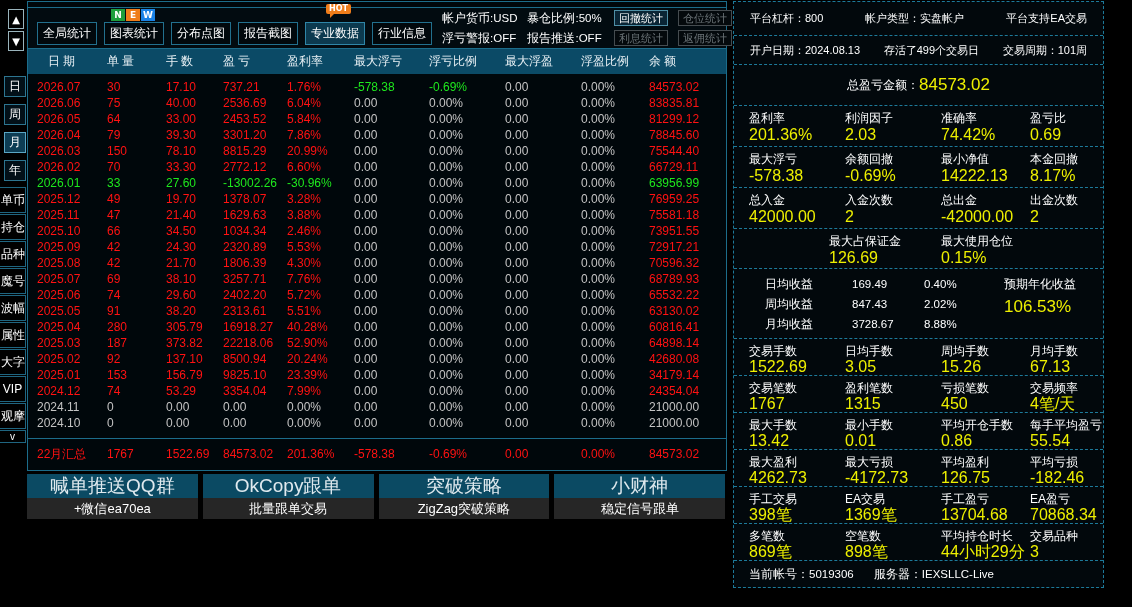 This screenshot has width=1132, height=607. Describe the element at coordinates (134, 33) in the screenshot. I see `toolbar-button: 图表统计` at that location.